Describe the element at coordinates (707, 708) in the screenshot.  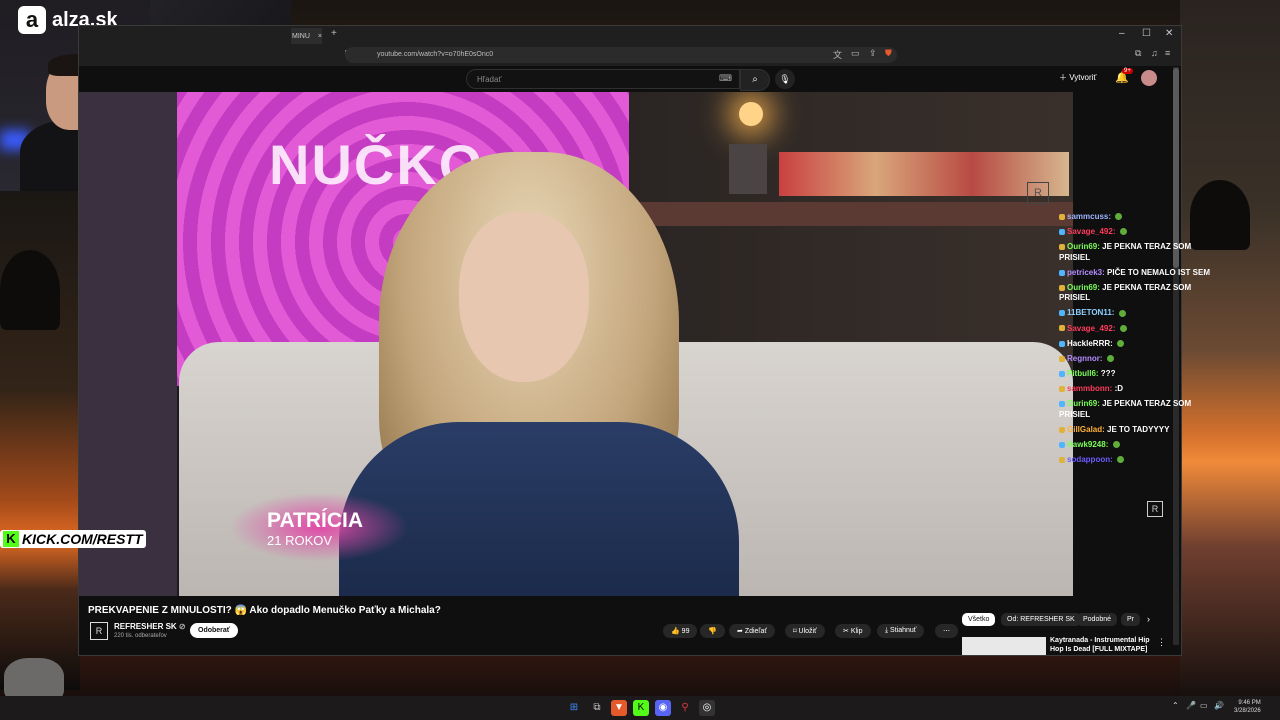
I see `chrome-icon: ◎` at that location.